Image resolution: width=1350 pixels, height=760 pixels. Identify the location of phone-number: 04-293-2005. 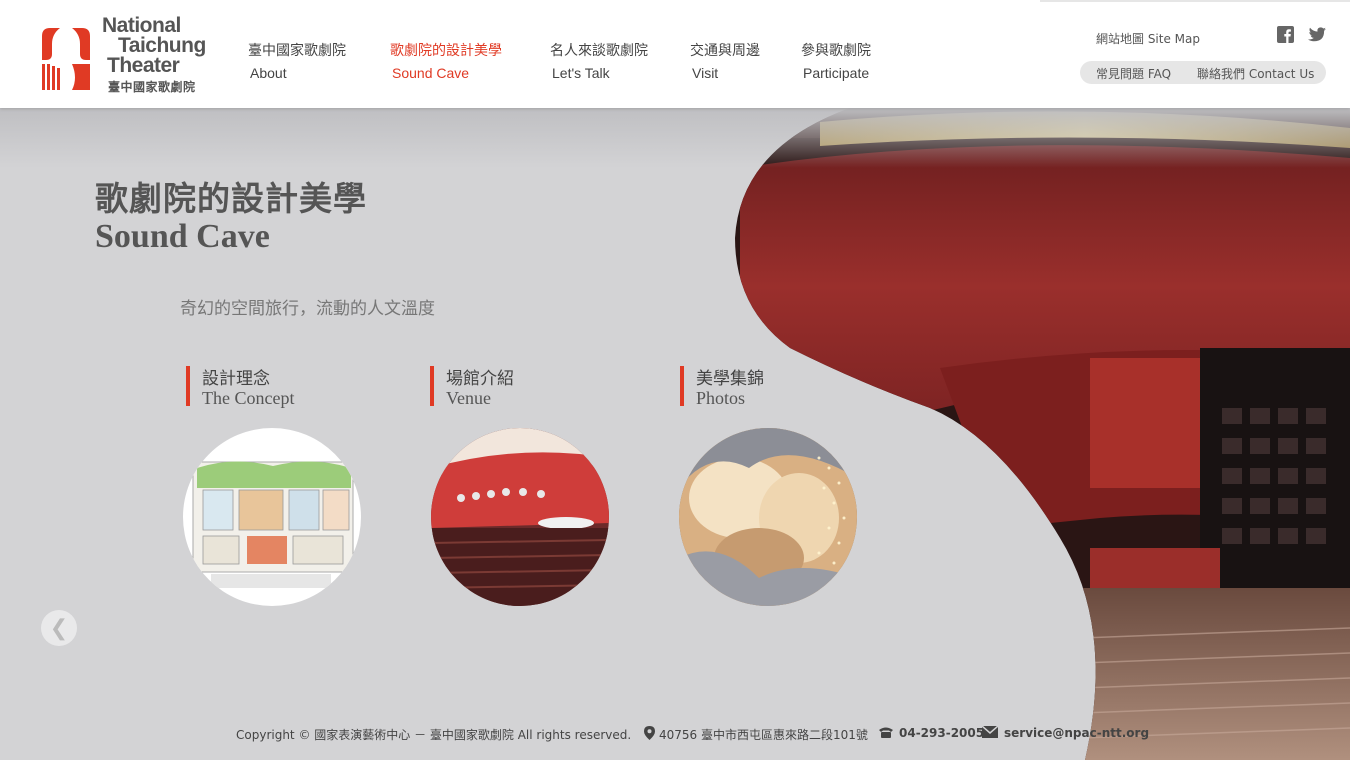
(942, 733).